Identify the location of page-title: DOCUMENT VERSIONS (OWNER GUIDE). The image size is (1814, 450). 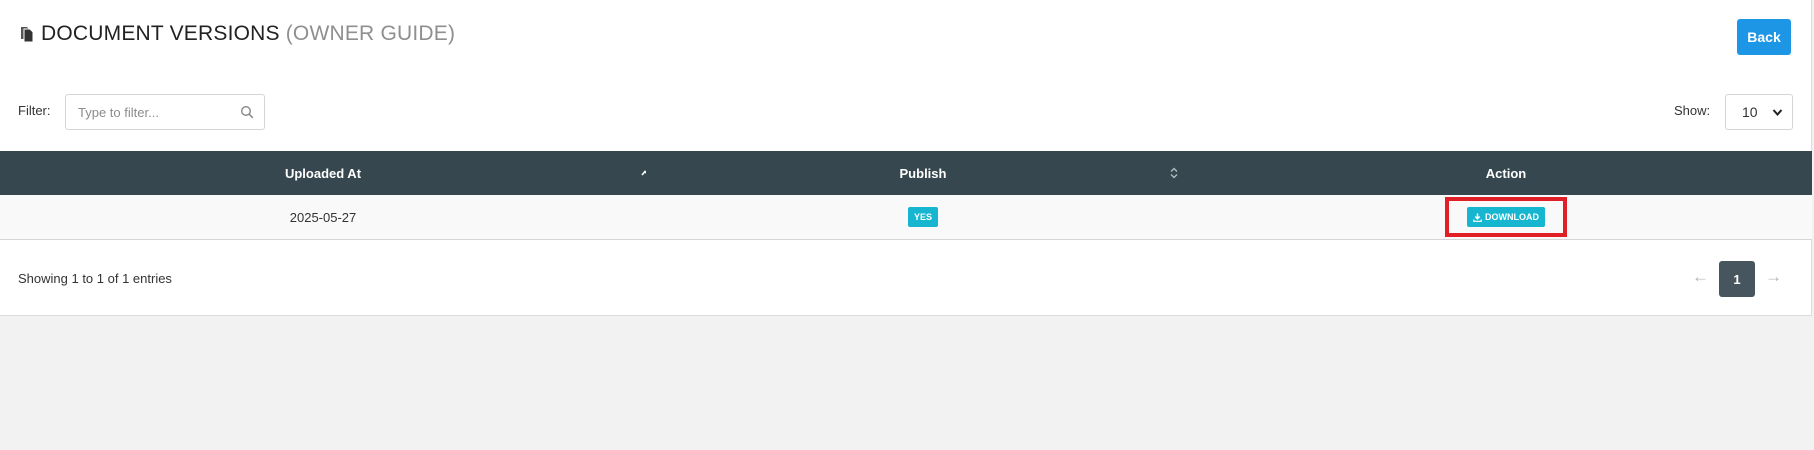
(236, 34).